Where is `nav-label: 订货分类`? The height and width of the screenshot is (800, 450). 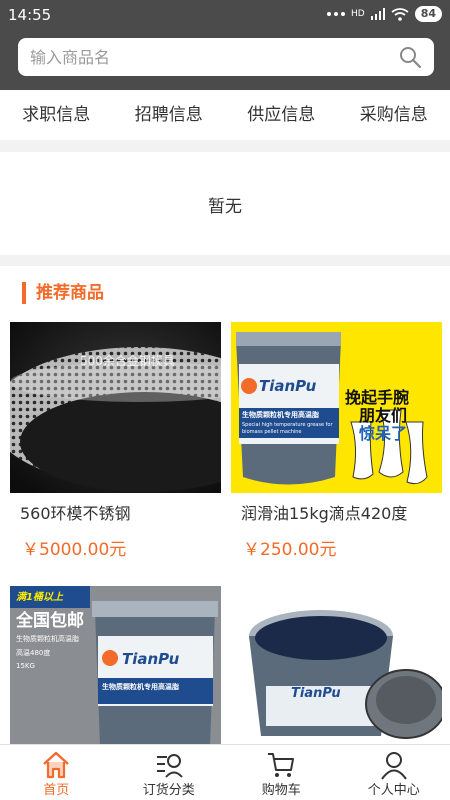
nav-label: 订货分类 is located at coordinates (169, 788).